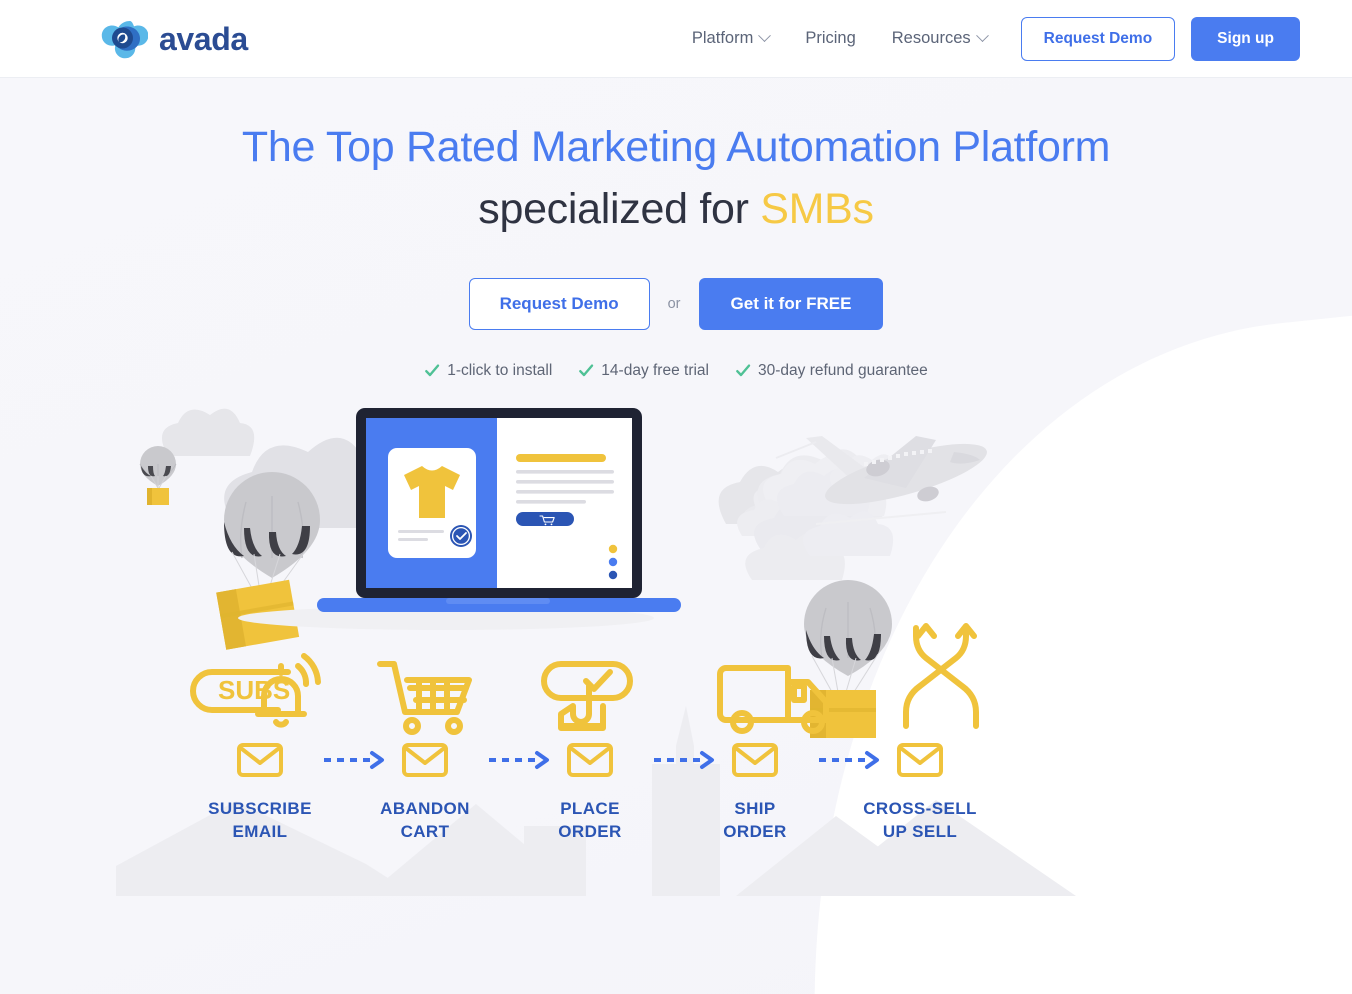 The width and height of the screenshot is (1352, 994). What do you see at coordinates (461, 535) in the screenshot?
I see `check-circle-icon` at bounding box center [461, 535].